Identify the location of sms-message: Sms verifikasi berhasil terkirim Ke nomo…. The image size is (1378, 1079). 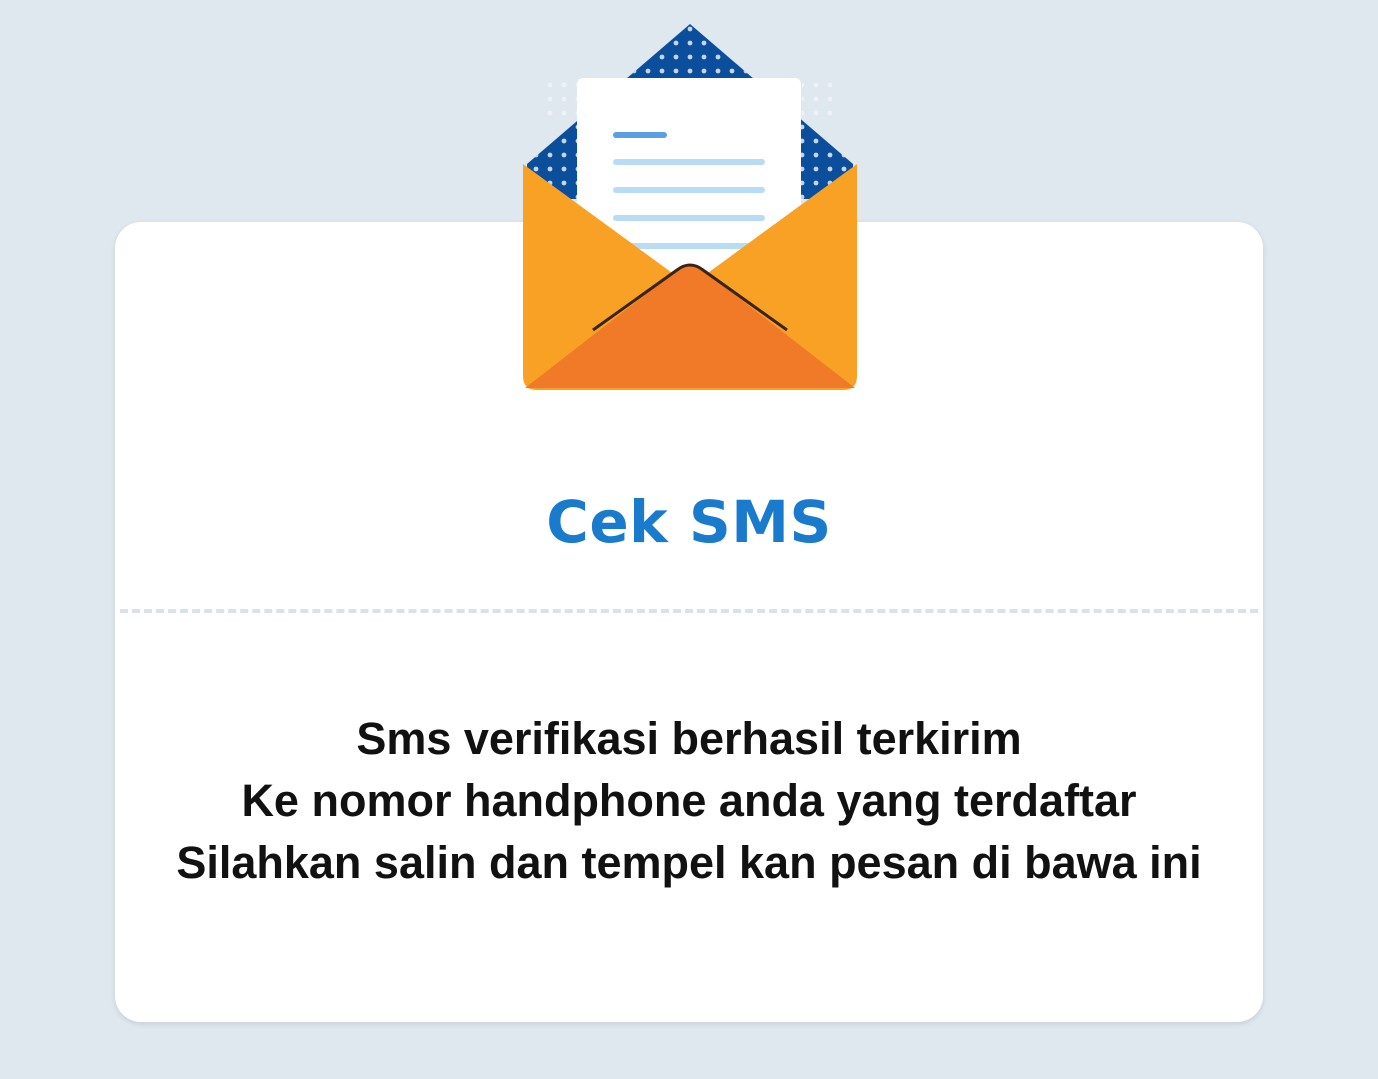
(689, 801).